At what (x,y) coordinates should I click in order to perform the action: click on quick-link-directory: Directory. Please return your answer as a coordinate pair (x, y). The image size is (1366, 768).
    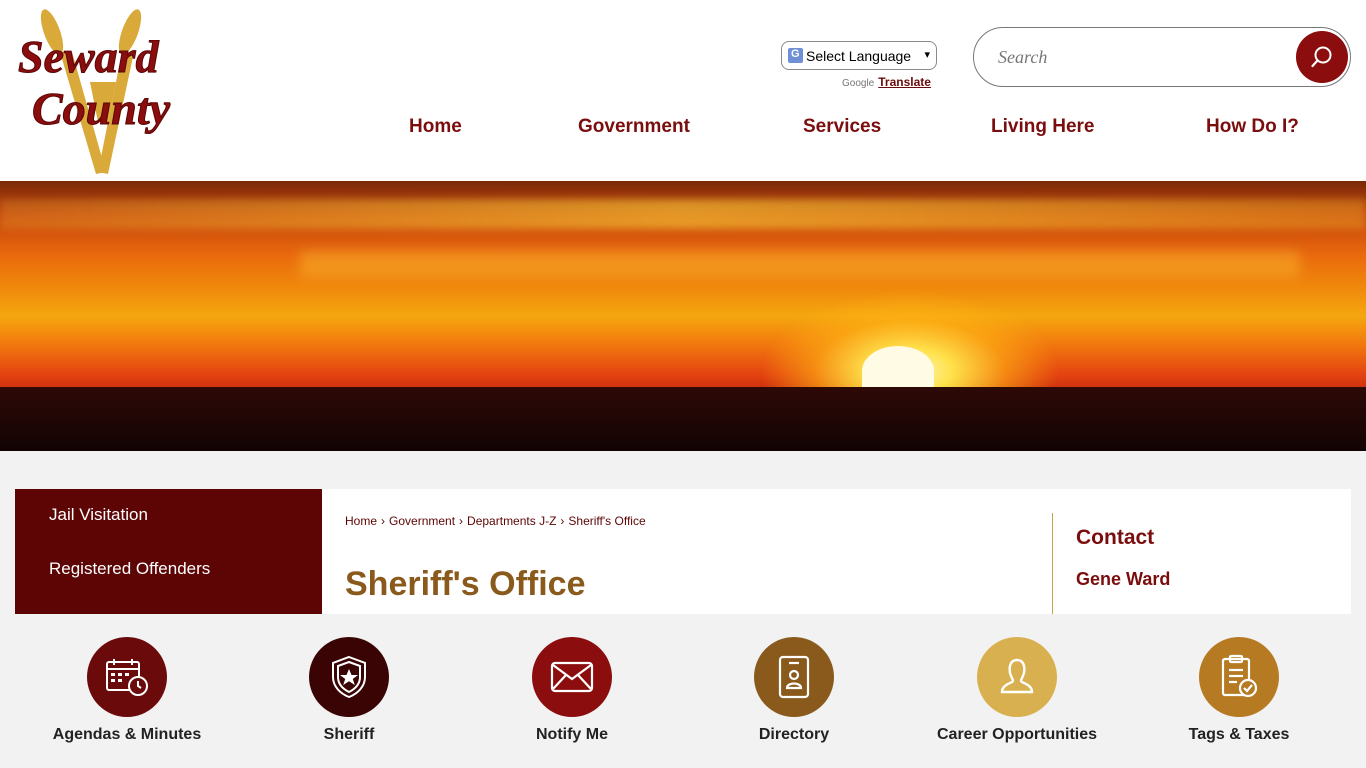
    Looking at the image, I should click on (794, 691).